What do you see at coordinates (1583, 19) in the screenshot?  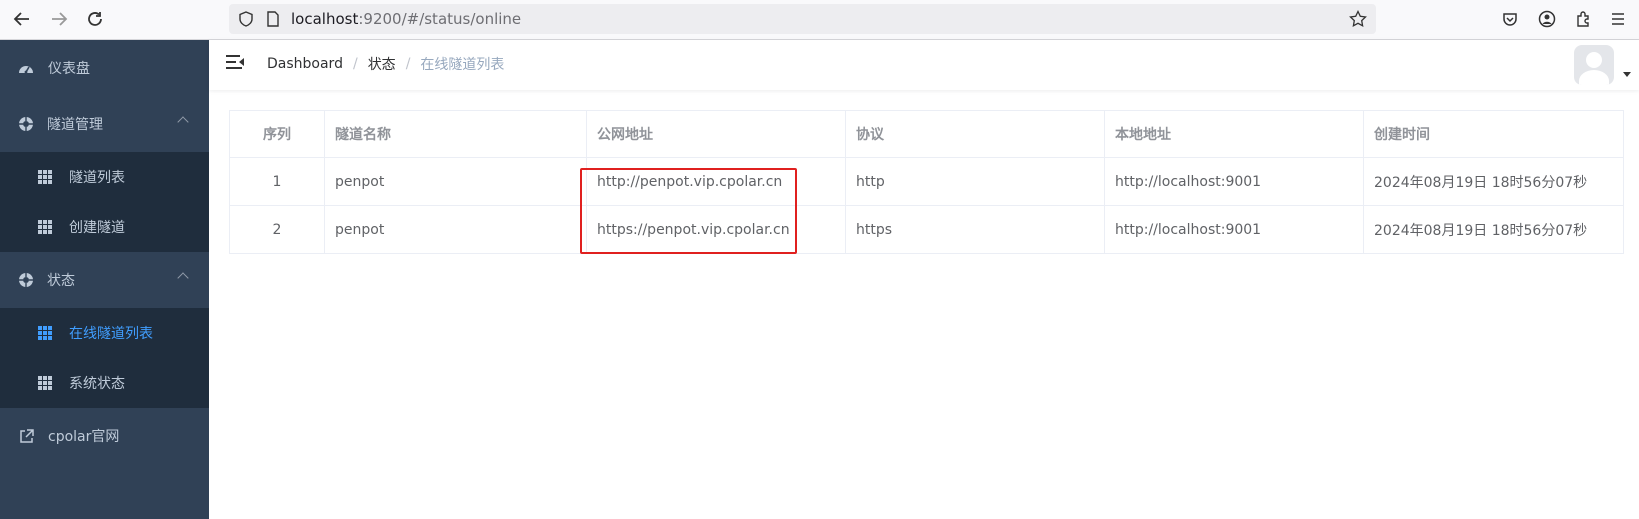 I see `extensions-icon` at bounding box center [1583, 19].